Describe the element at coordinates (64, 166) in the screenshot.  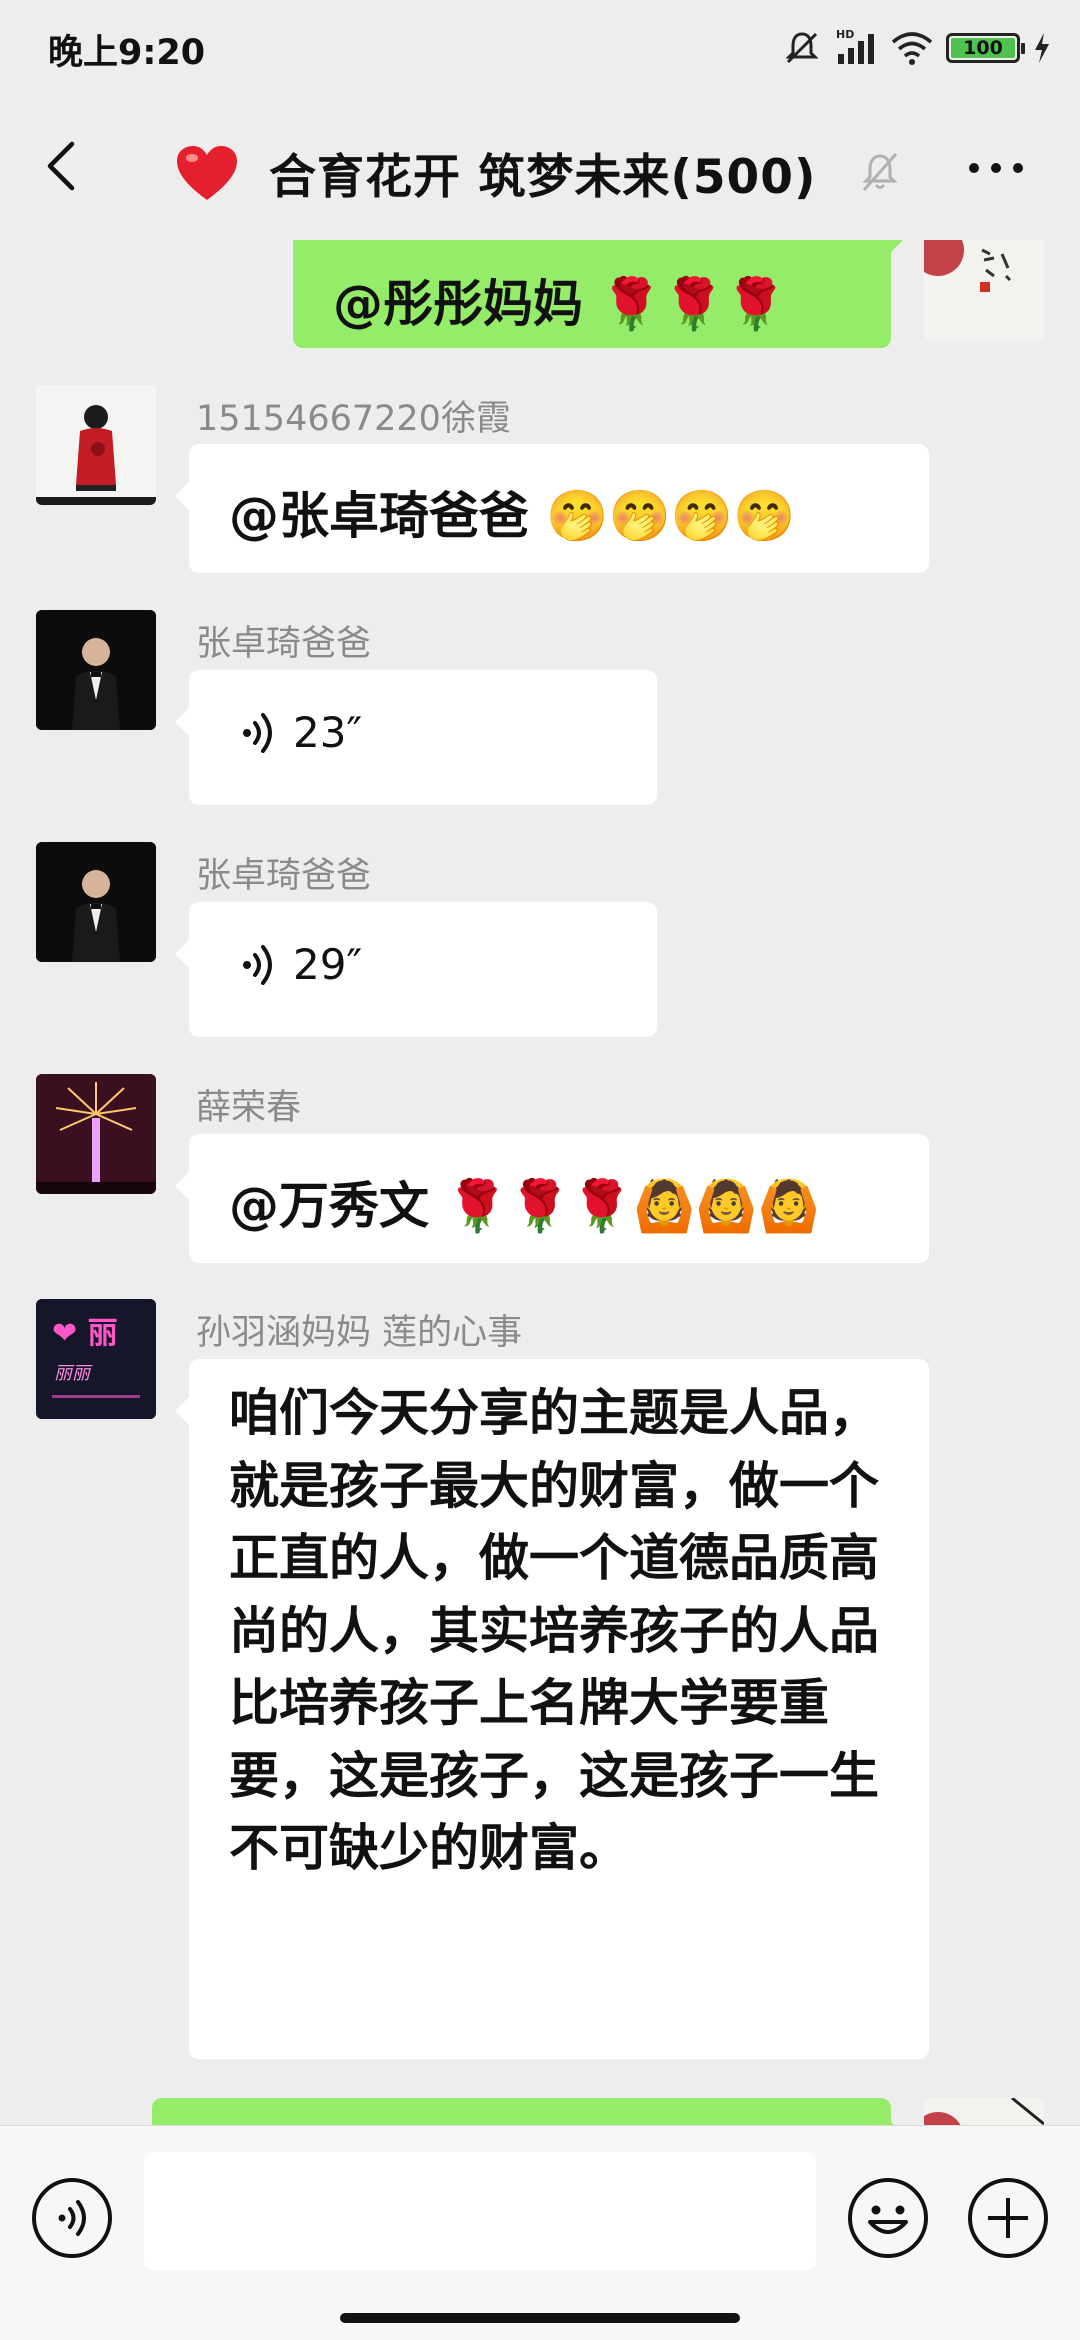
I see `back-arrow-icon` at that location.